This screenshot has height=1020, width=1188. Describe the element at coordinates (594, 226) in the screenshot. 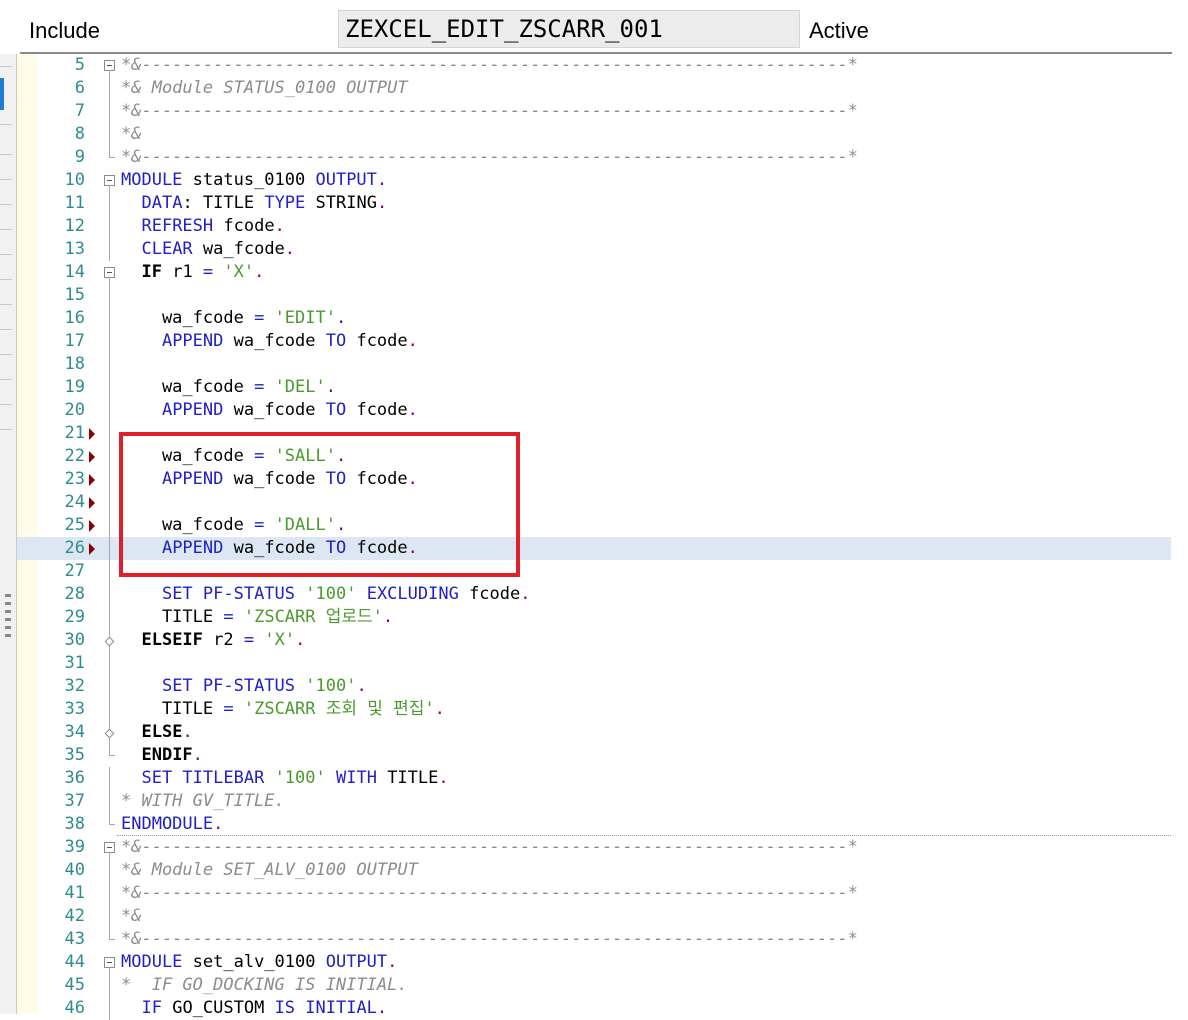

I see `code-line: 12 REFRESH fcode.` at that location.